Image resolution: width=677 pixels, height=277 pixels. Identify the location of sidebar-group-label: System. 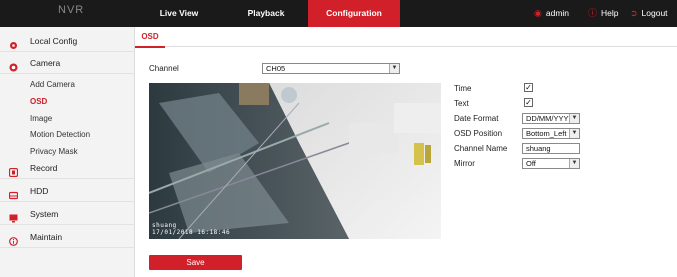
(44, 214).